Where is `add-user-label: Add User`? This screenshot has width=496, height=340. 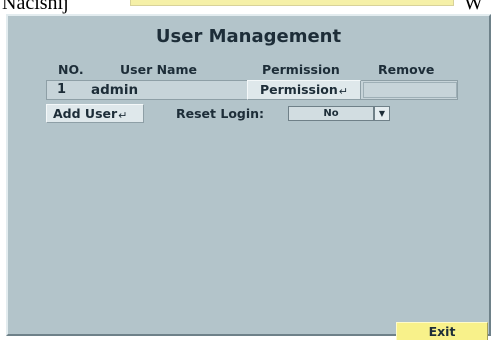 add-user-label: Add User is located at coordinates (85, 113).